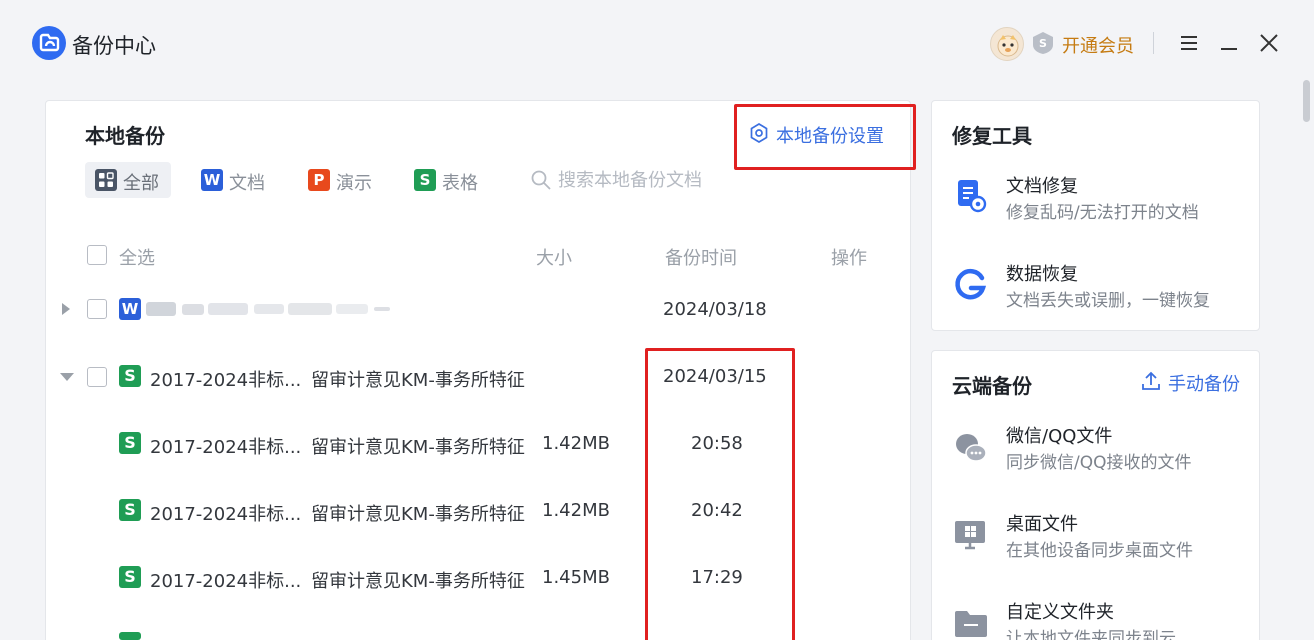 This screenshot has height=640, width=1314. What do you see at coordinates (141, 183) in the screenshot?
I see `filter-all-label: 全部` at bounding box center [141, 183].